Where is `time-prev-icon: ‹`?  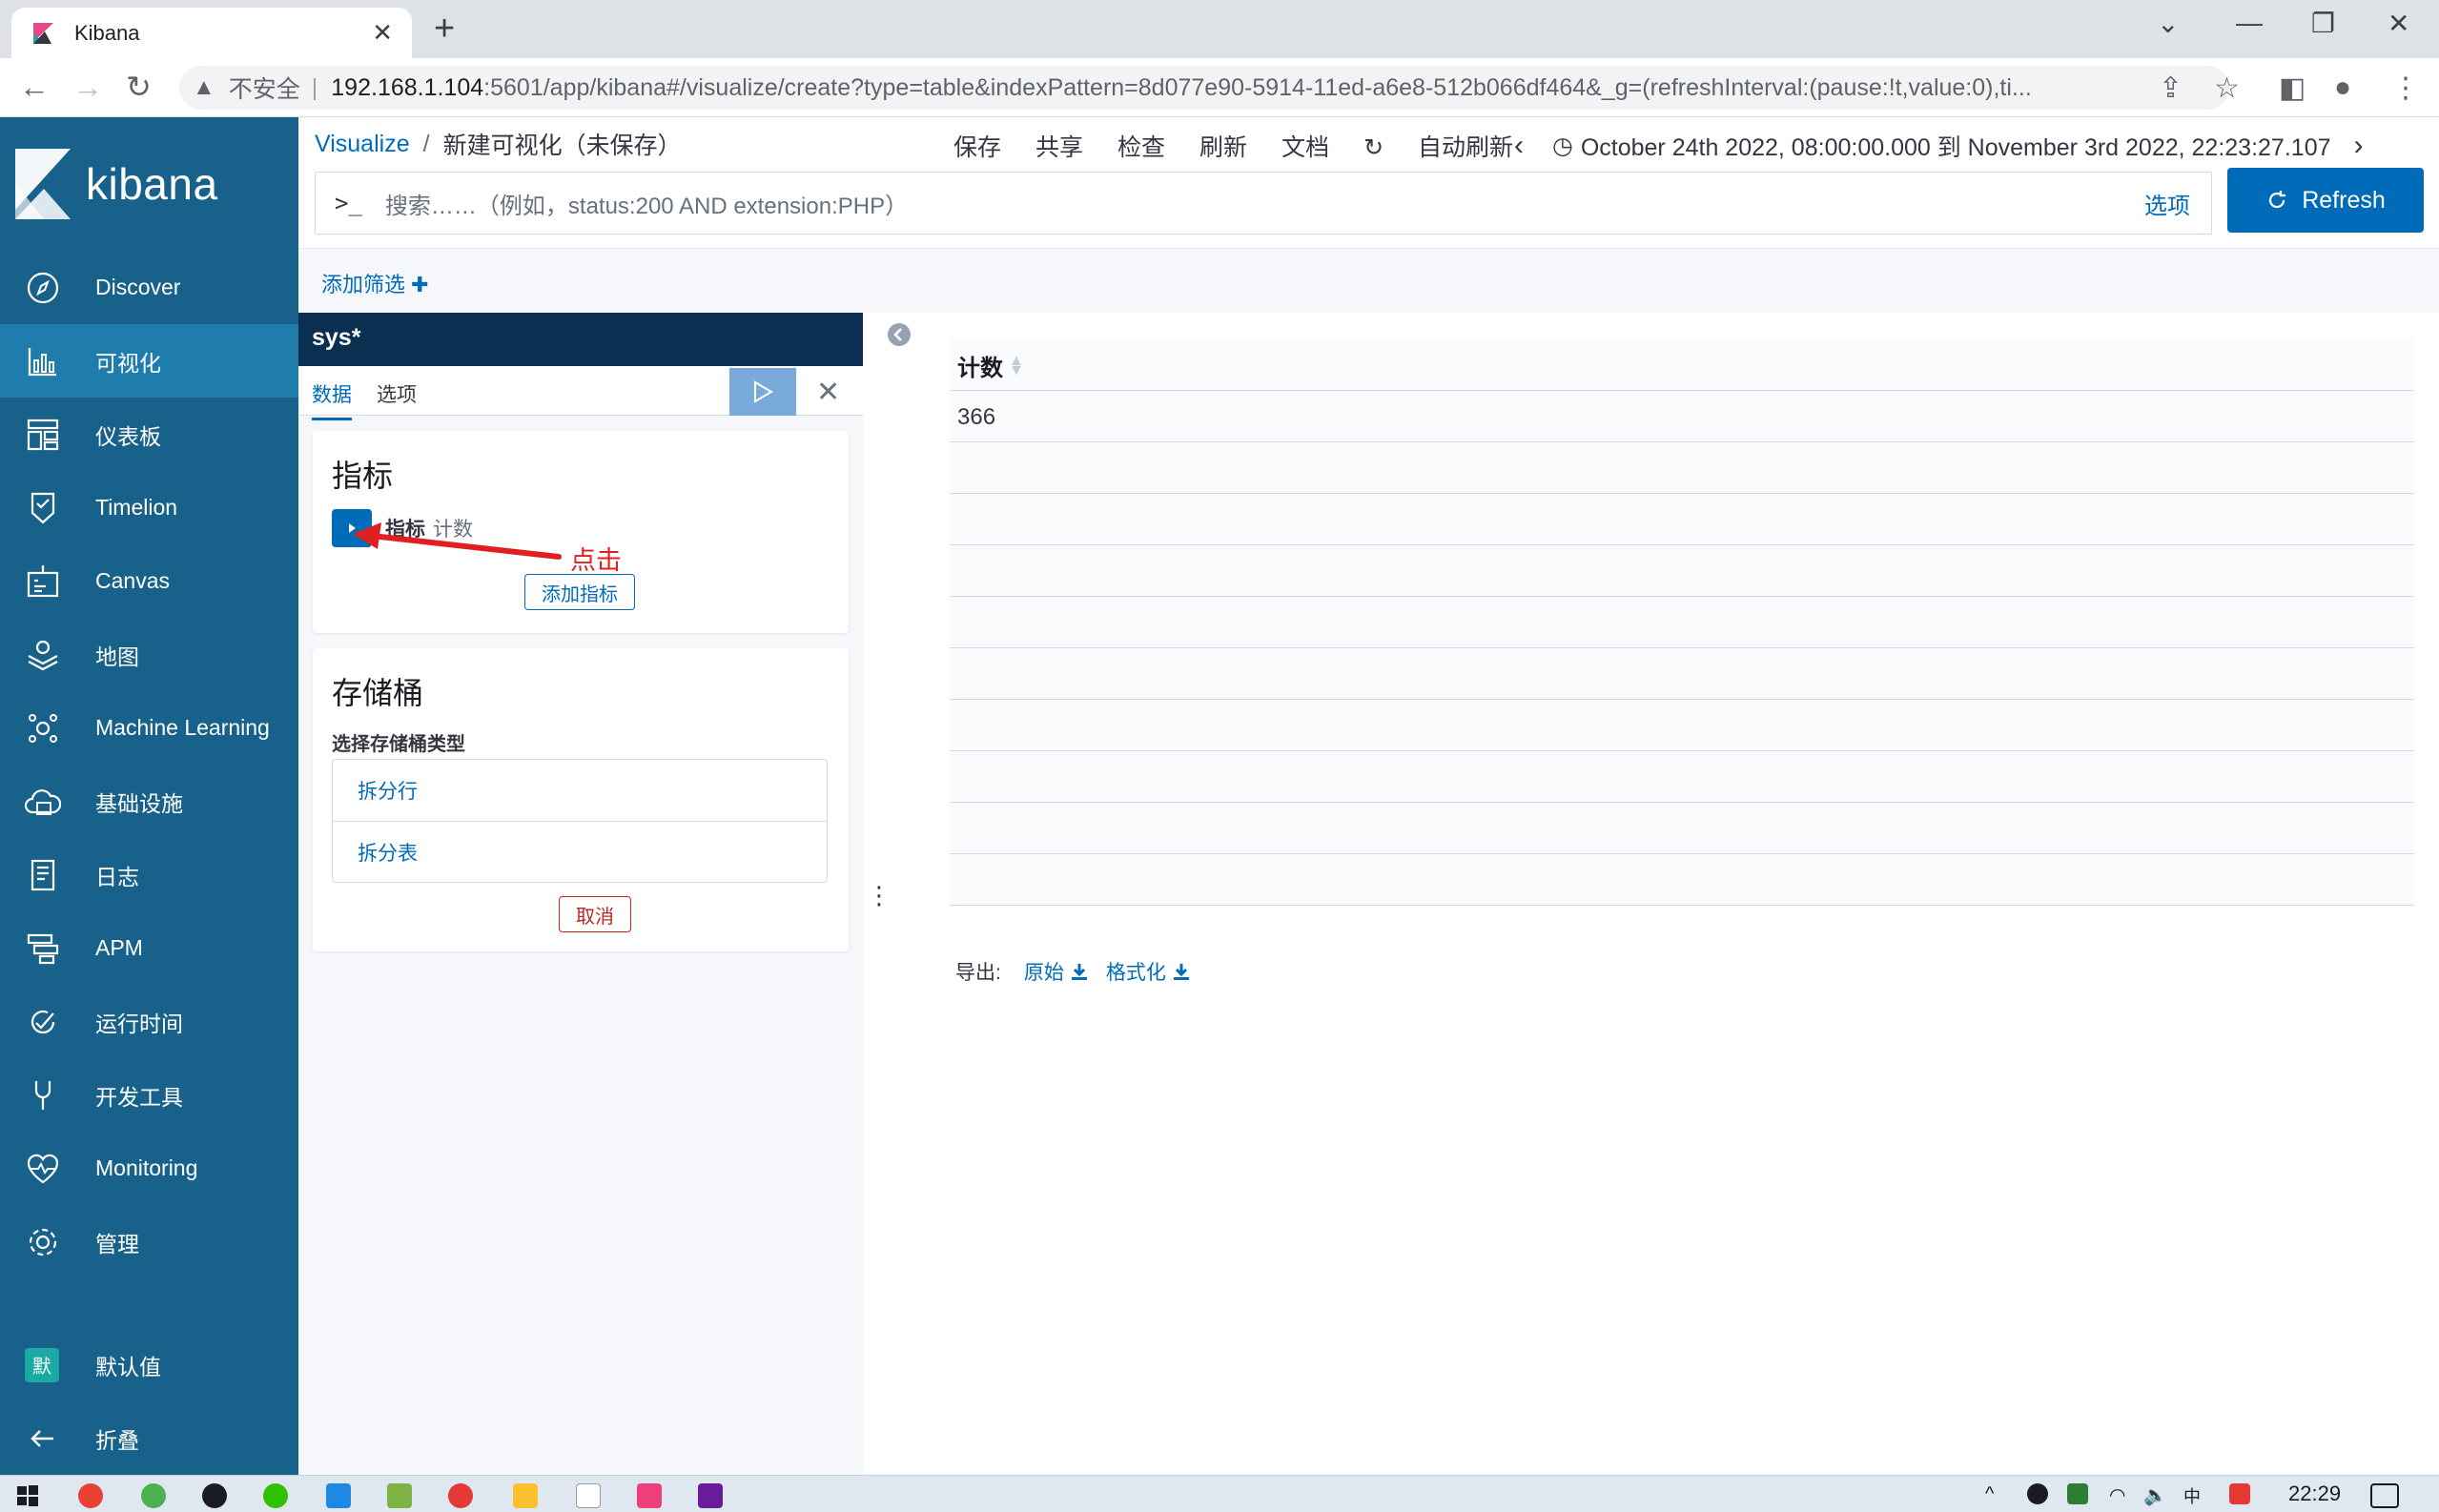
time-prev-icon: ‹ is located at coordinates (1519, 146).